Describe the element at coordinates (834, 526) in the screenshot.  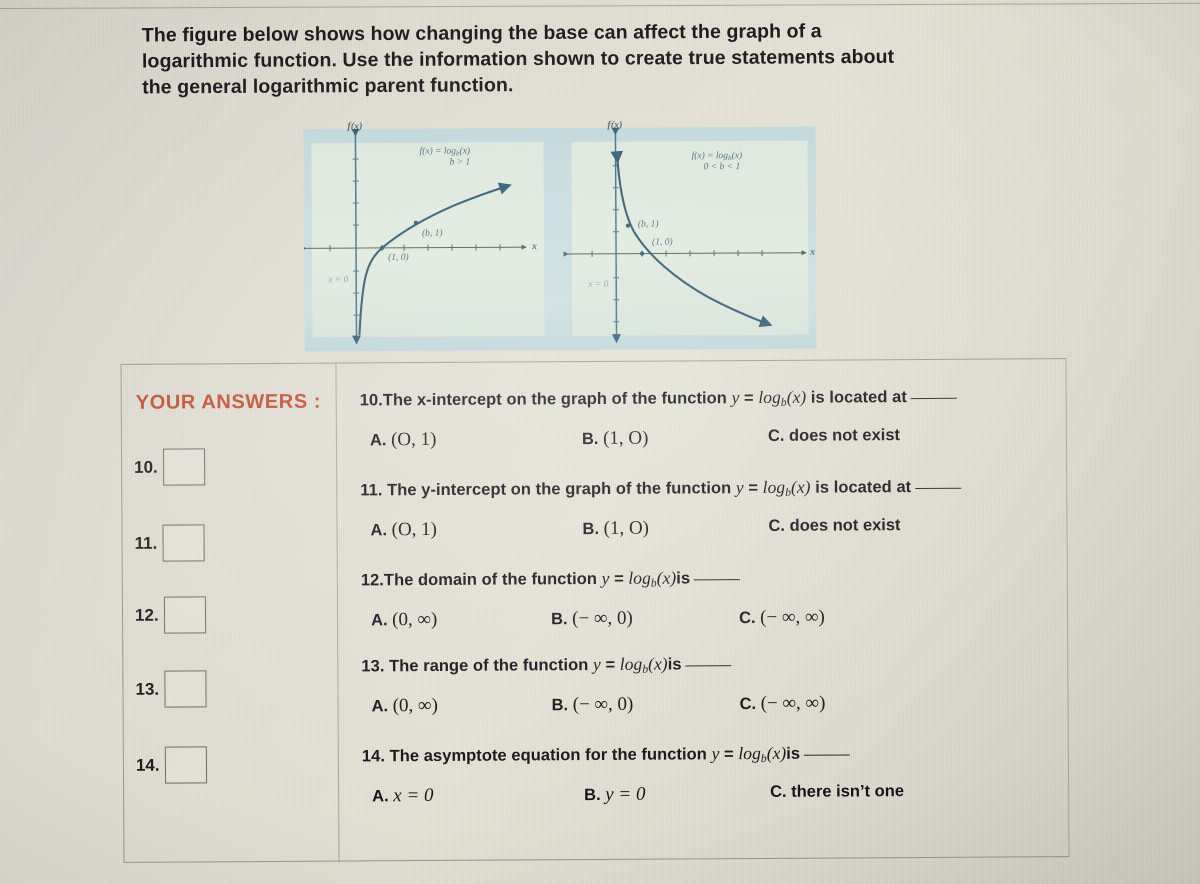
I see `question-11-option-c: C. does not exist` at that location.